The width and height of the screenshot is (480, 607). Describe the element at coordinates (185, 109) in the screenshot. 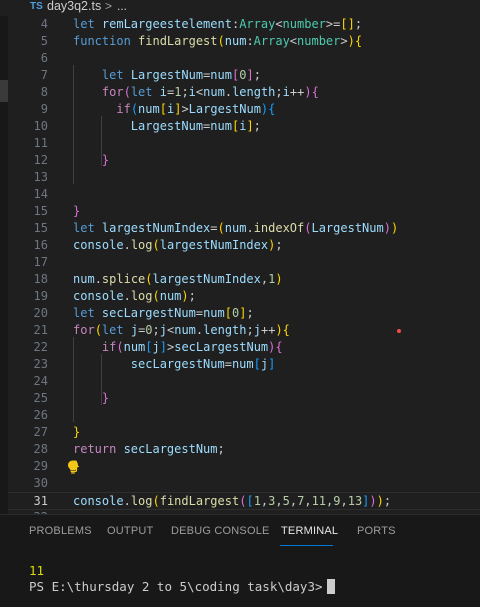

I see `code-token: >` at that location.